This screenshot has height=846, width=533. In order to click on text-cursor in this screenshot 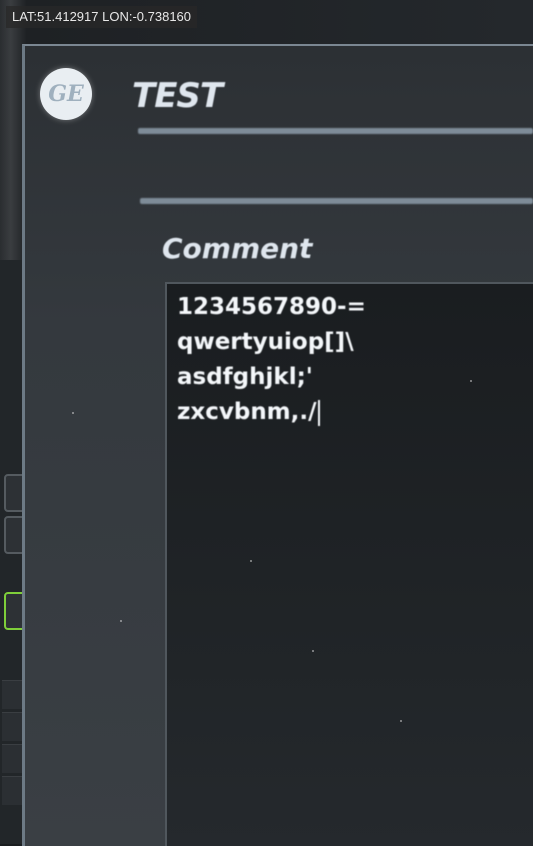, I will do `click(318, 412)`.